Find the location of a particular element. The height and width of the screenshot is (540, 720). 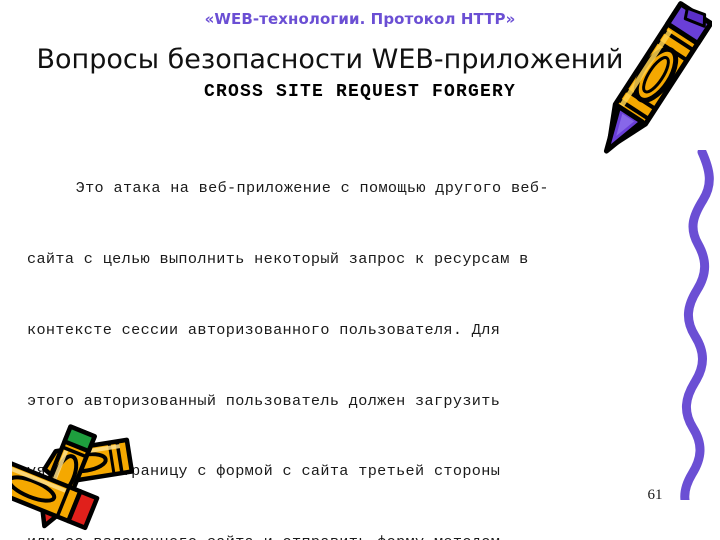

page-number: 61 is located at coordinates (655, 495).